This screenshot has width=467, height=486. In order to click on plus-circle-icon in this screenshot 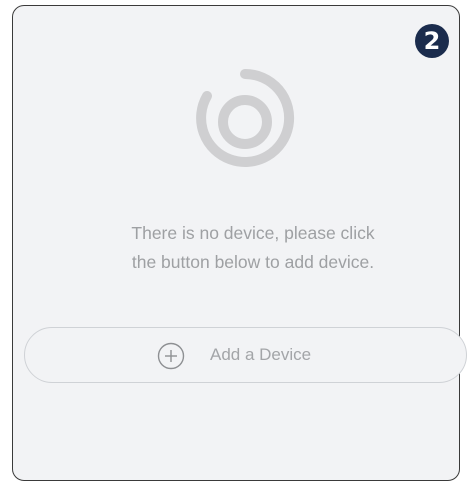, I will do `click(171, 356)`.